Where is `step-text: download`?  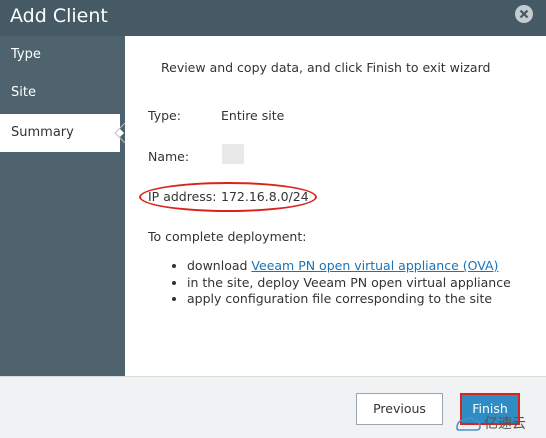 step-text: download is located at coordinates (219, 265).